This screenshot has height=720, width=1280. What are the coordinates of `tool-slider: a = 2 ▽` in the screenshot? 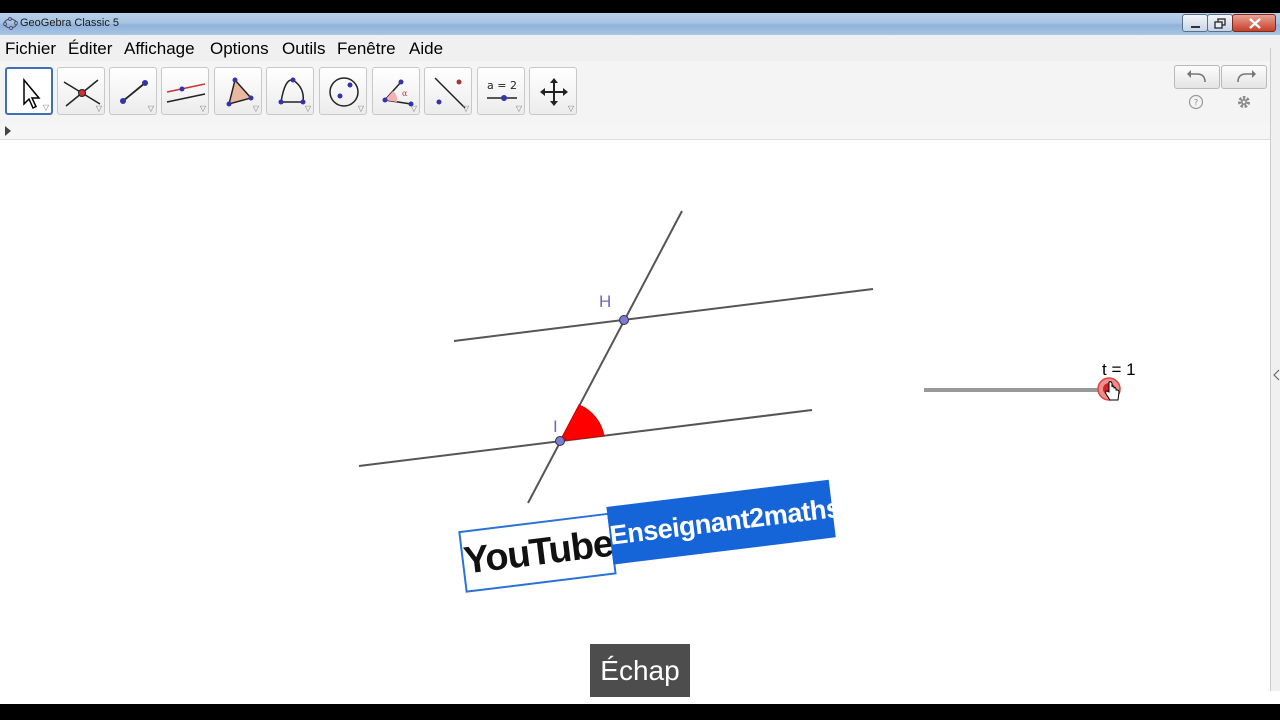 It's located at (501, 91).